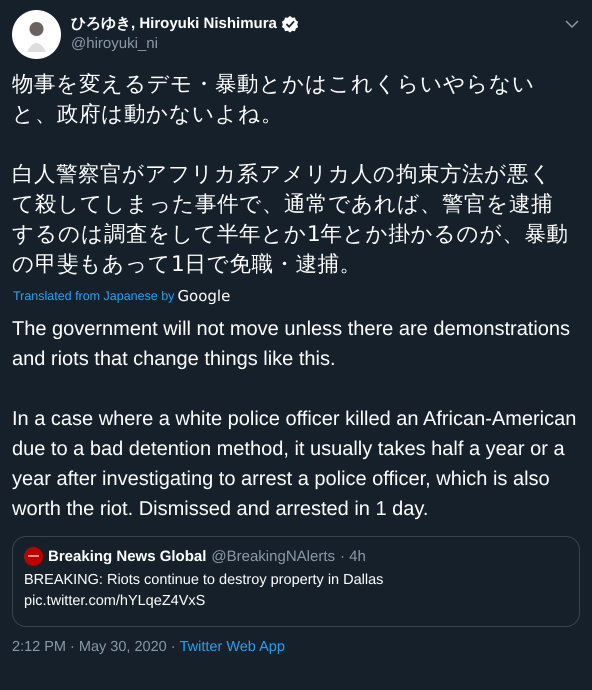  What do you see at coordinates (232, 647) in the screenshot?
I see `tweet-source: Twitter Web App` at bounding box center [232, 647].